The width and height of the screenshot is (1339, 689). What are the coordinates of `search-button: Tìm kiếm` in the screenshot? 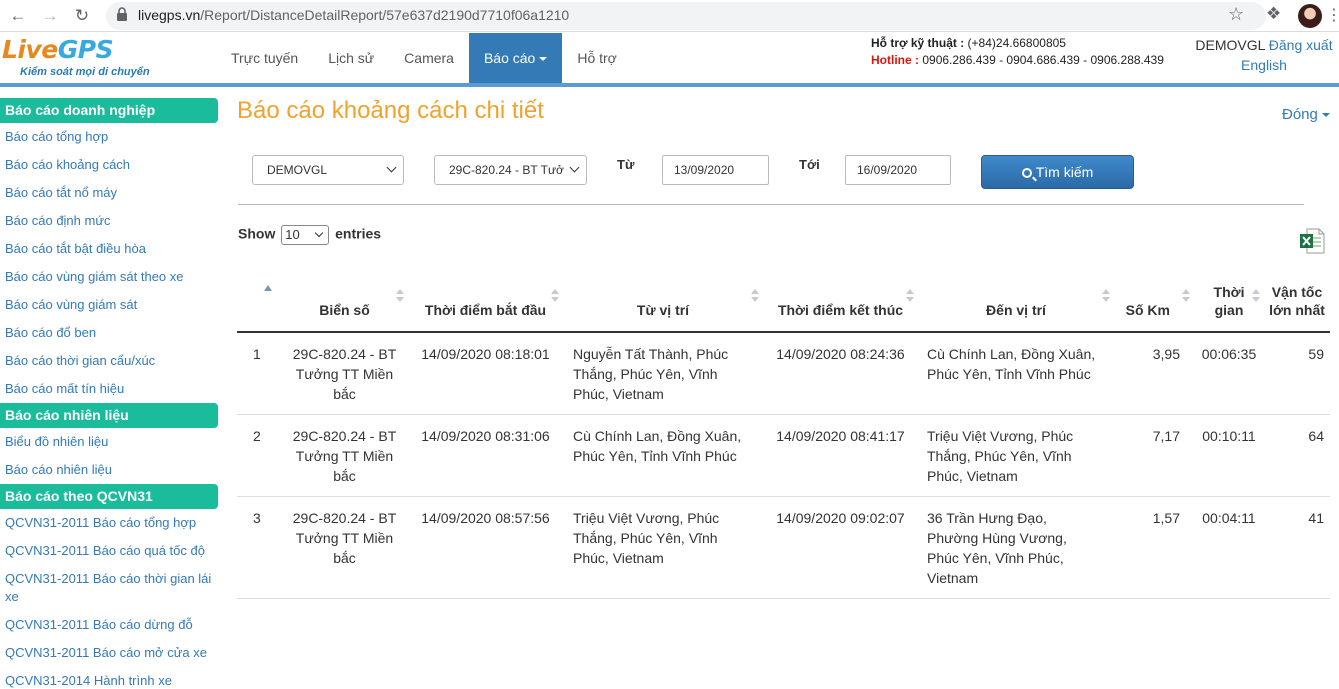 It's located at (1057, 172).